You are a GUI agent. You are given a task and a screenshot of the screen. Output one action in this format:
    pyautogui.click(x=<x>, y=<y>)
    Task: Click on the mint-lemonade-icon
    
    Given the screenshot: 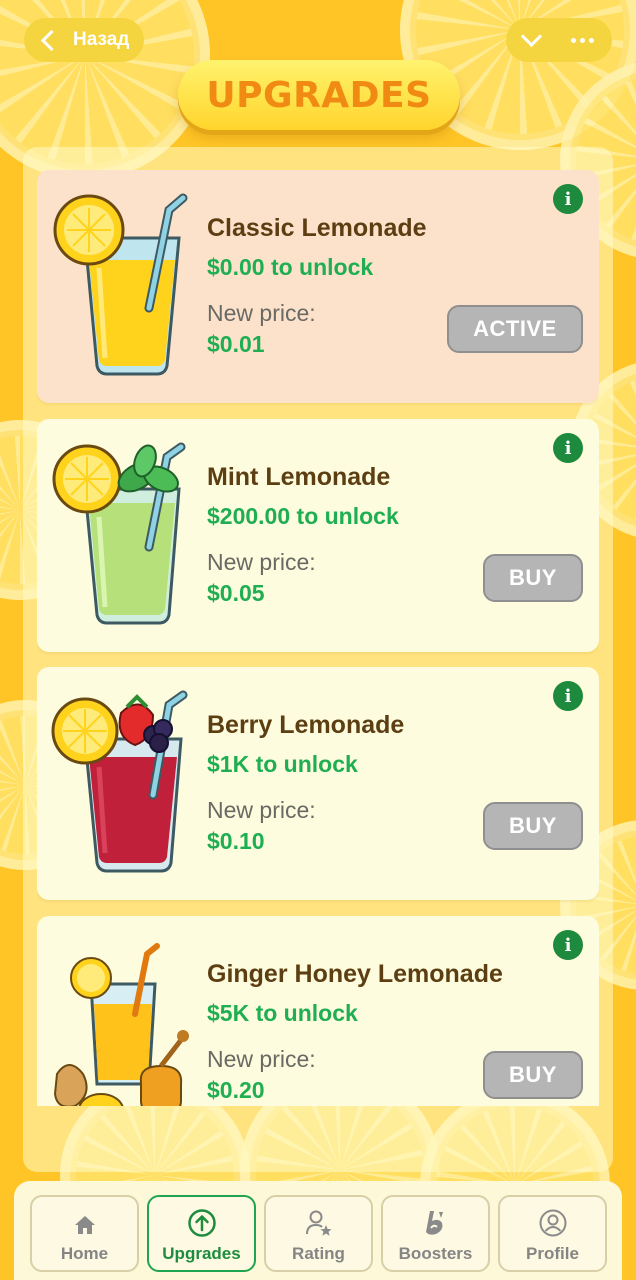 What is the action you would take?
    pyautogui.click(x=119, y=533)
    